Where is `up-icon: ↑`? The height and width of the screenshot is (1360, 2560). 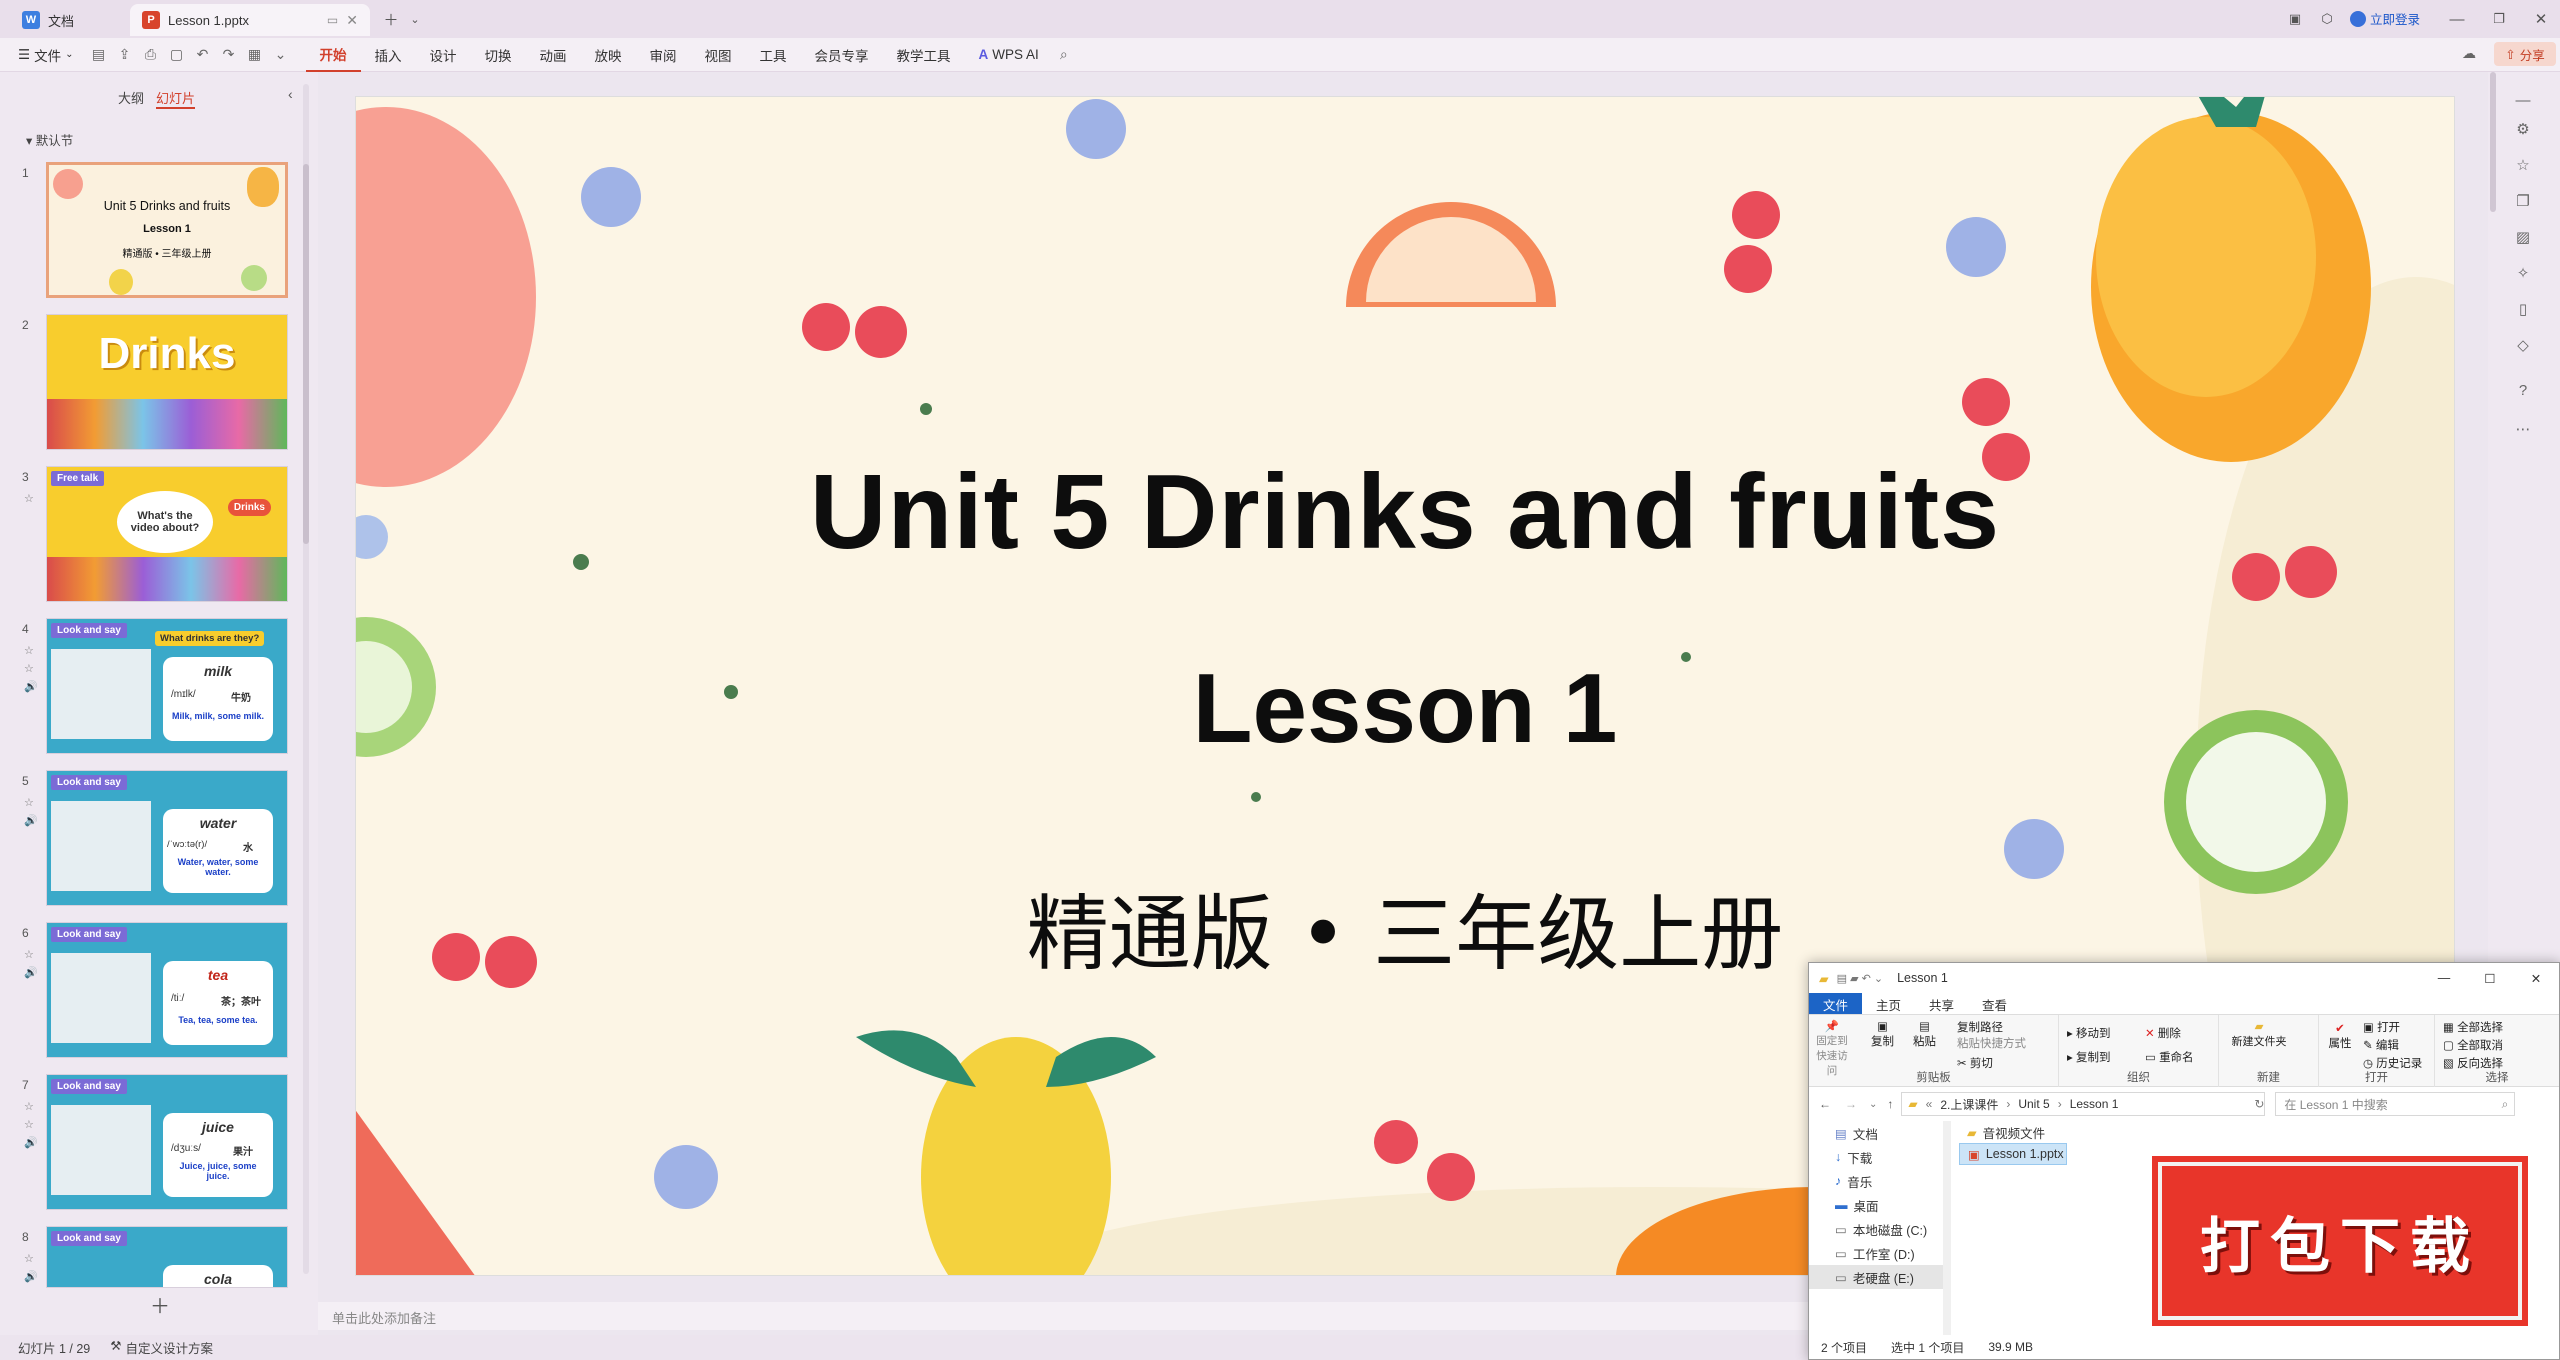
up-icon: ↑ is located at coordinates (1890, 1104).